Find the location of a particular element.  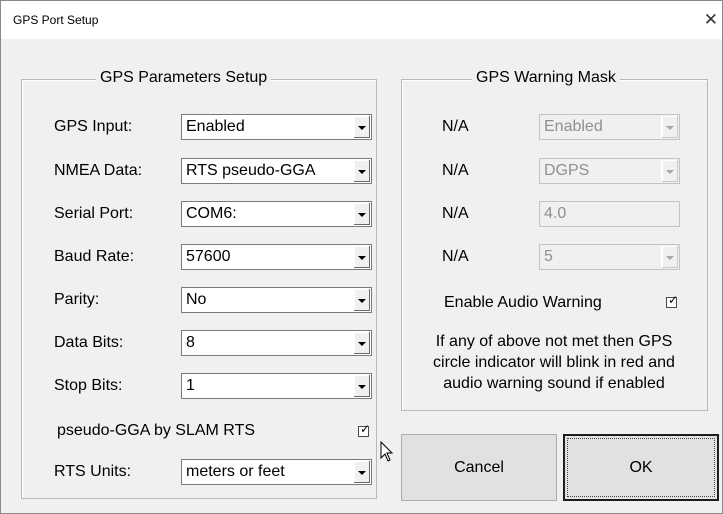

warning-row3-value: 4.0 is located at coordinates (555, 213).